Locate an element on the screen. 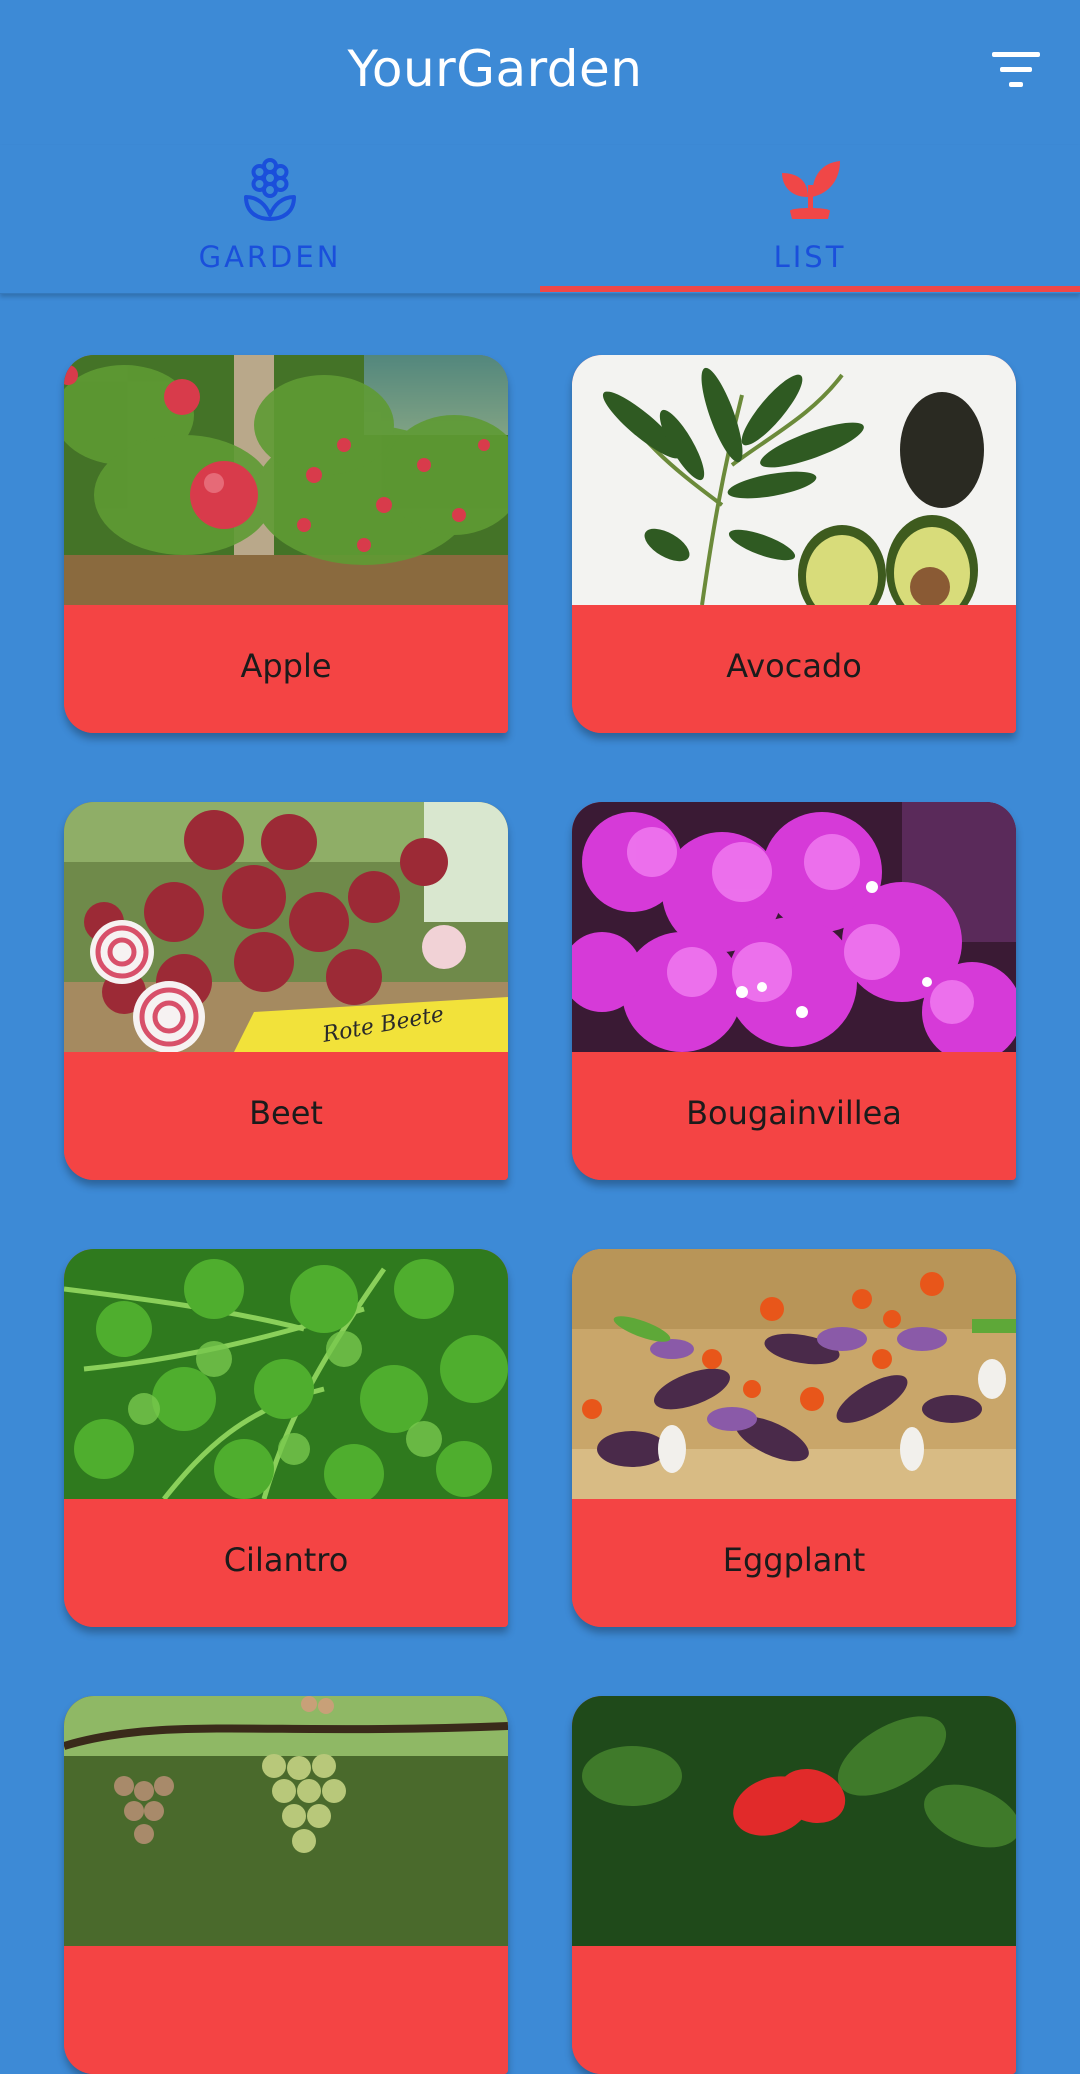  plant-card-avocado: Avocado is located at coordinates (794, 544).